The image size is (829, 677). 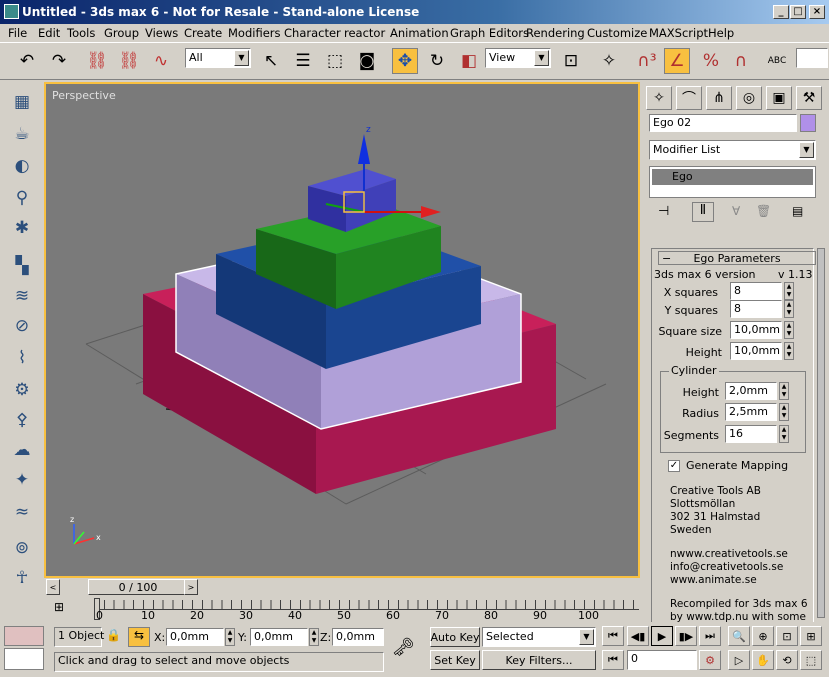 I want to click on go-to-start-icon: ⏮, so click(x=613, y=636).